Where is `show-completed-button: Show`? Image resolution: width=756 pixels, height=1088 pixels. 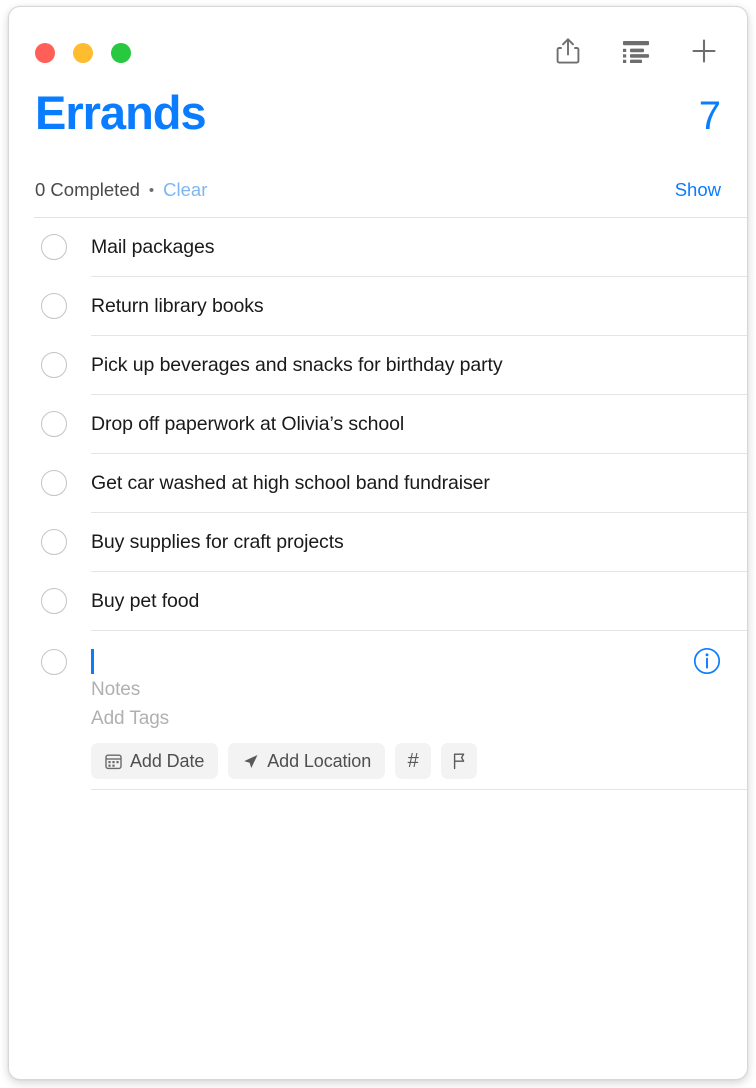
show-completed-button: Show is located at coordinates (698, 190).